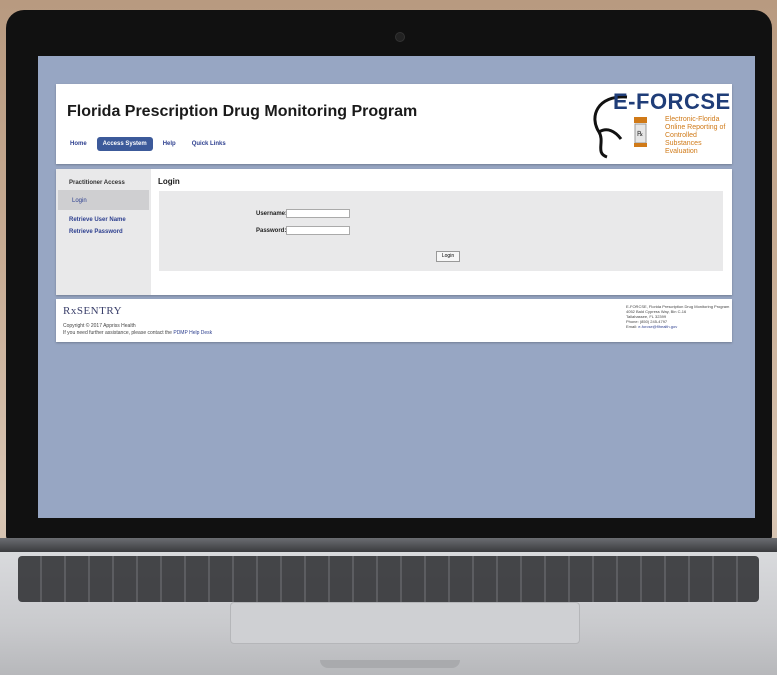 The height and width of the screenshot is (675, 777). What do you see at coordinates (692, 119) in the screenshot?
I see `logo-subtitle-line: Electronic-Florida` at bounding box center [692, 119].